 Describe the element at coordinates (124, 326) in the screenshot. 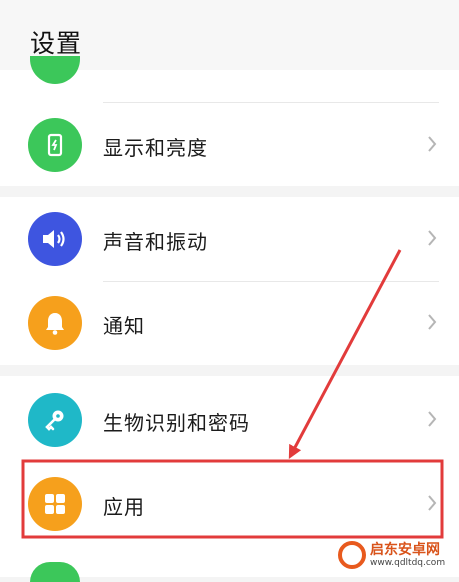

I see `settings-item-label: 通知` at that location.